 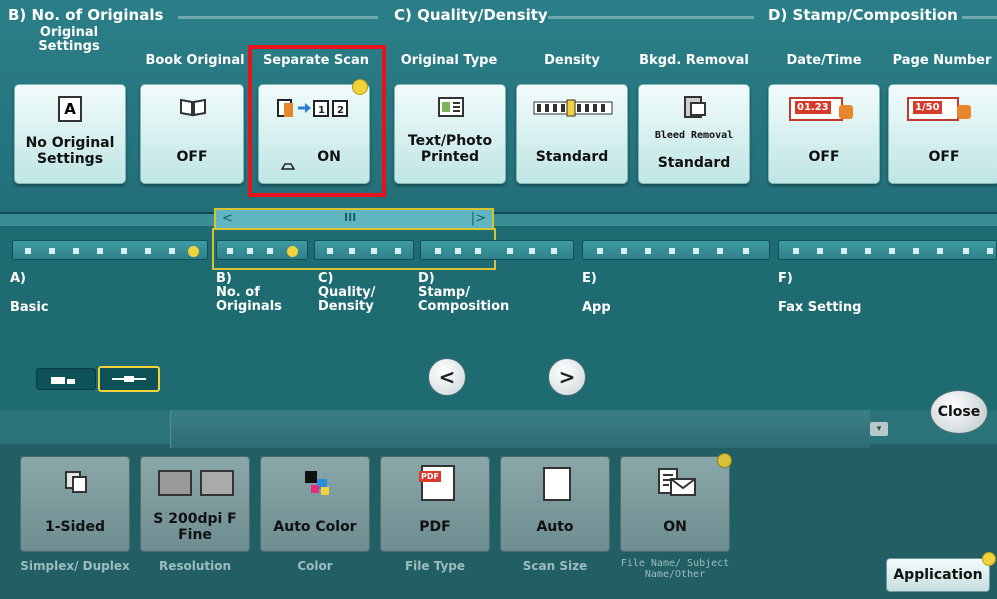 What do you see at coordinates (430, 476) in the screenshot?
I see `pdf-icon-text: PDF` at bounding box center [430, 476].